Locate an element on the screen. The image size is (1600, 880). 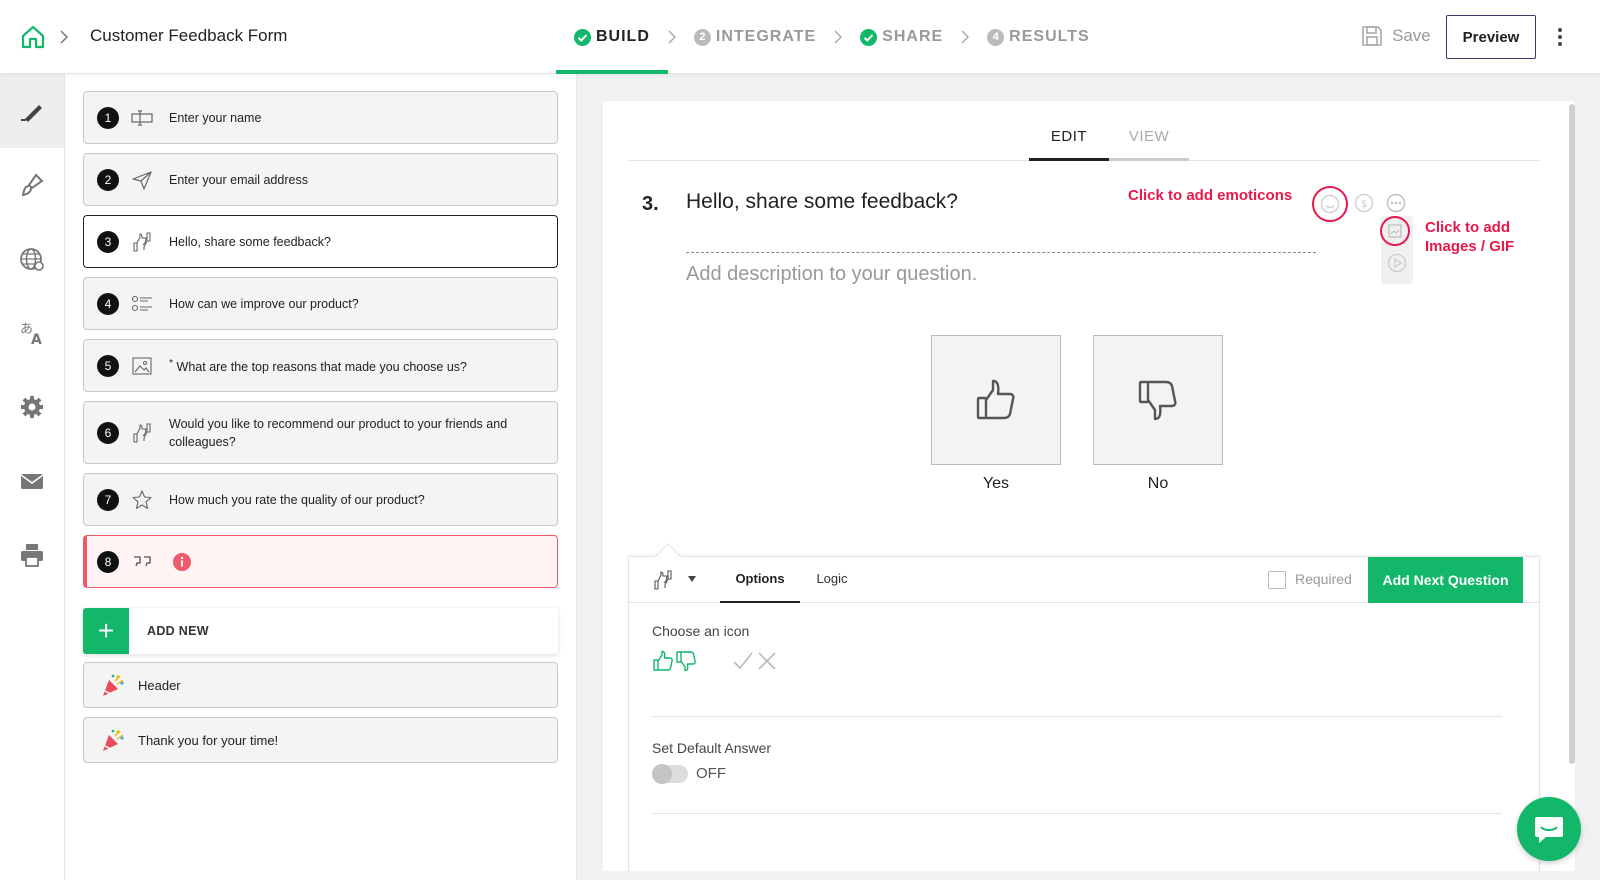
choice-yes is located at coordinates (996, 400).